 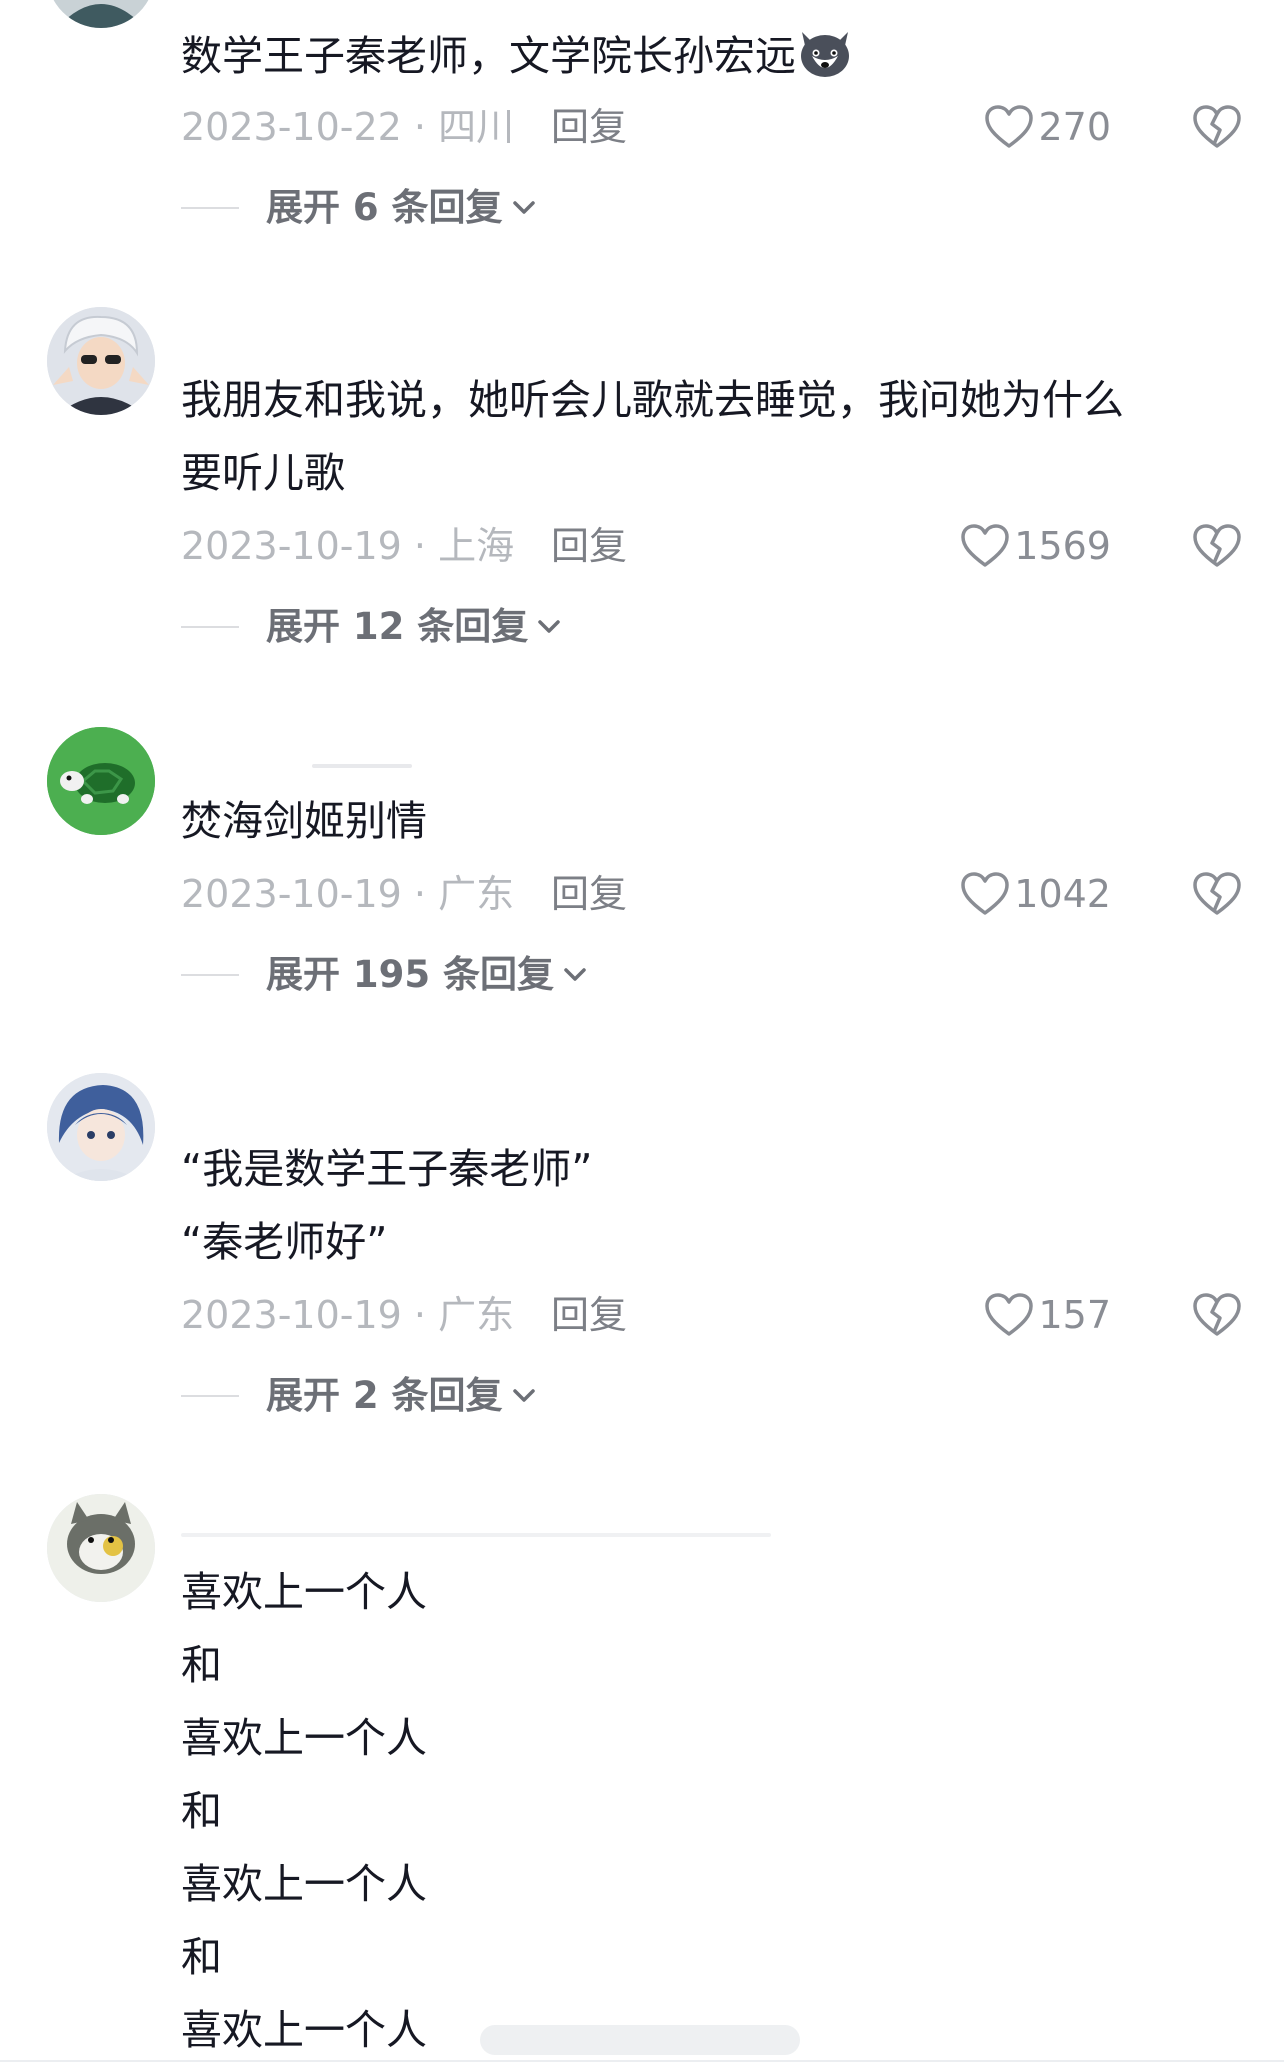 I want to click on like-button: 157, so click(x=1047, y=1315).